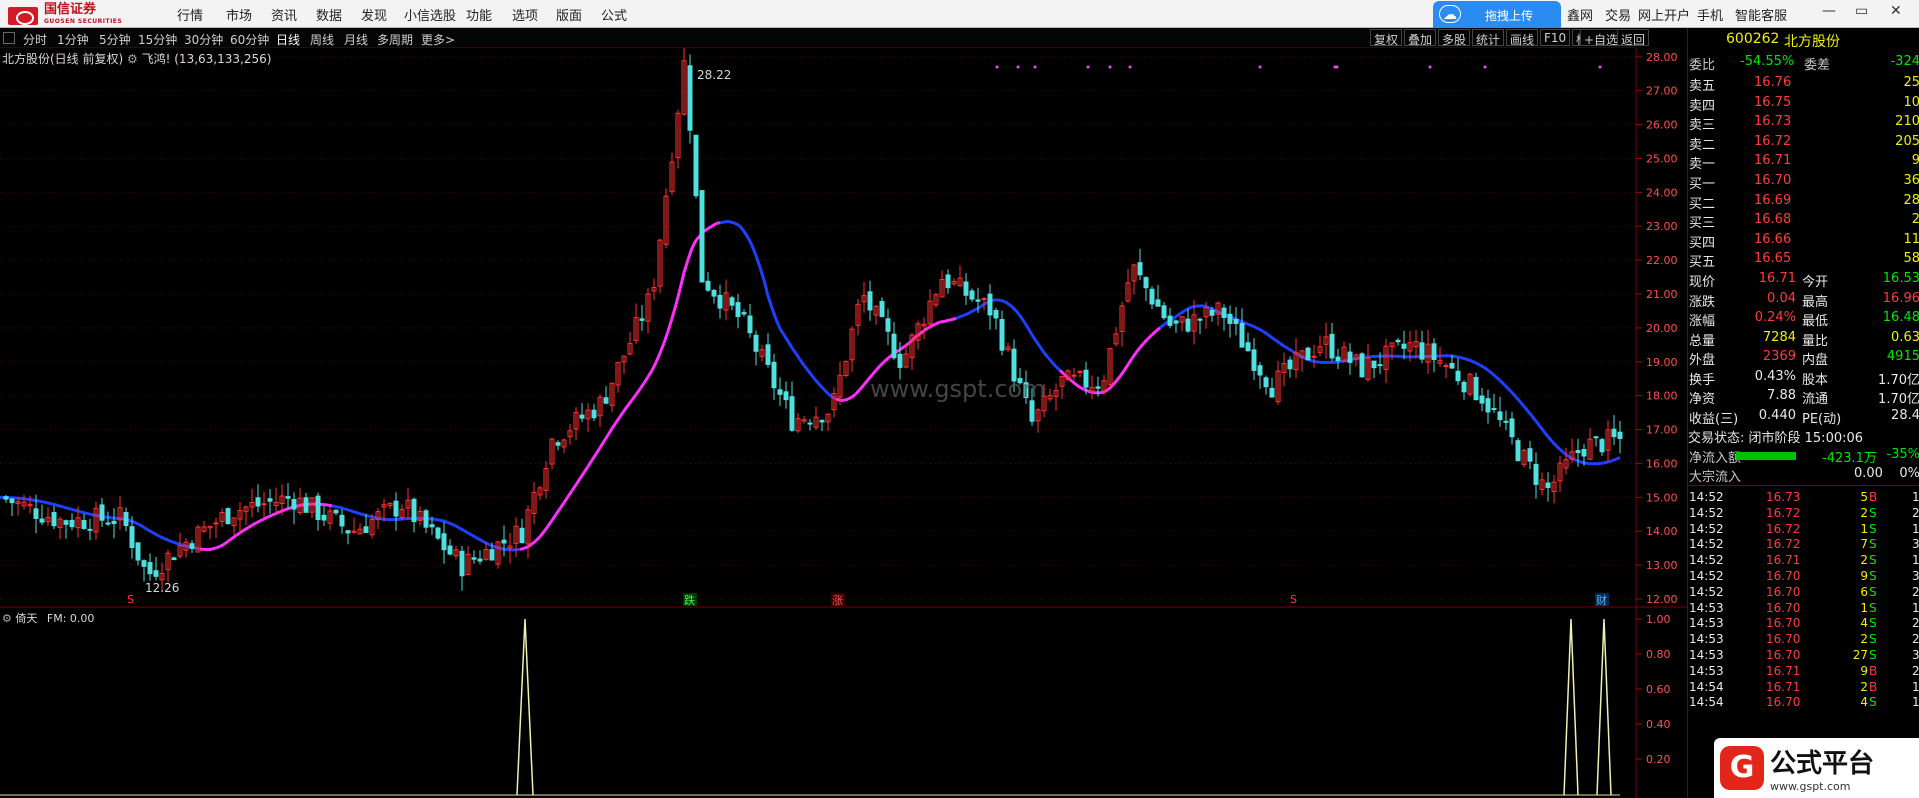  What do you see at coordinates (1710, 14) in the screenshot?
I see `menu-item-mobile: 手机` at bounding box center [1710, 14].